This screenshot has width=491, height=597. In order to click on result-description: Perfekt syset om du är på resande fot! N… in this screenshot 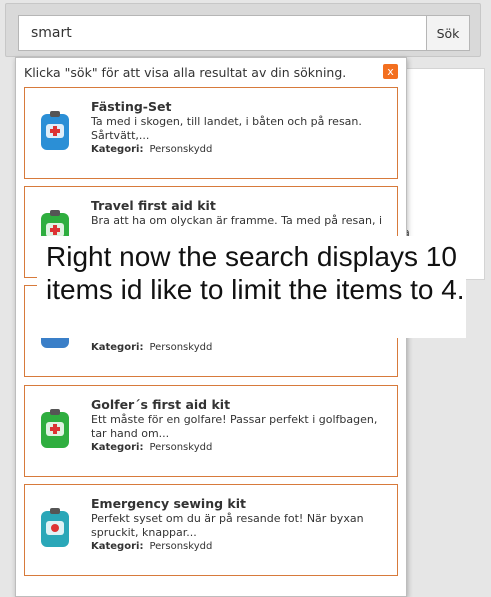, I will do `click(227, 525)`.